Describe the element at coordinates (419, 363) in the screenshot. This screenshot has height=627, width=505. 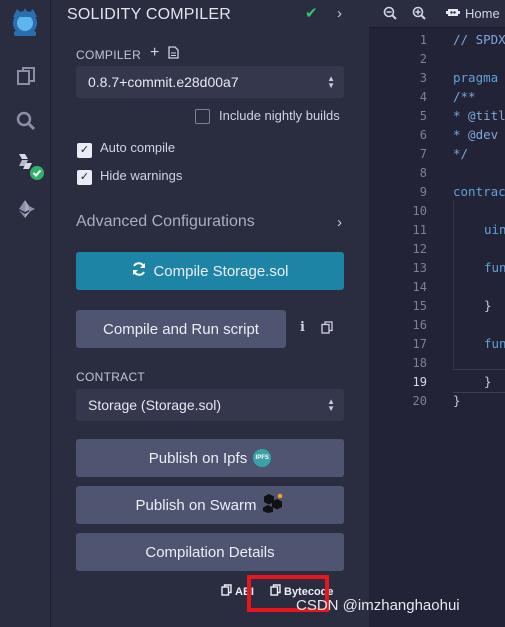
I see `line-number: 18` at that location.